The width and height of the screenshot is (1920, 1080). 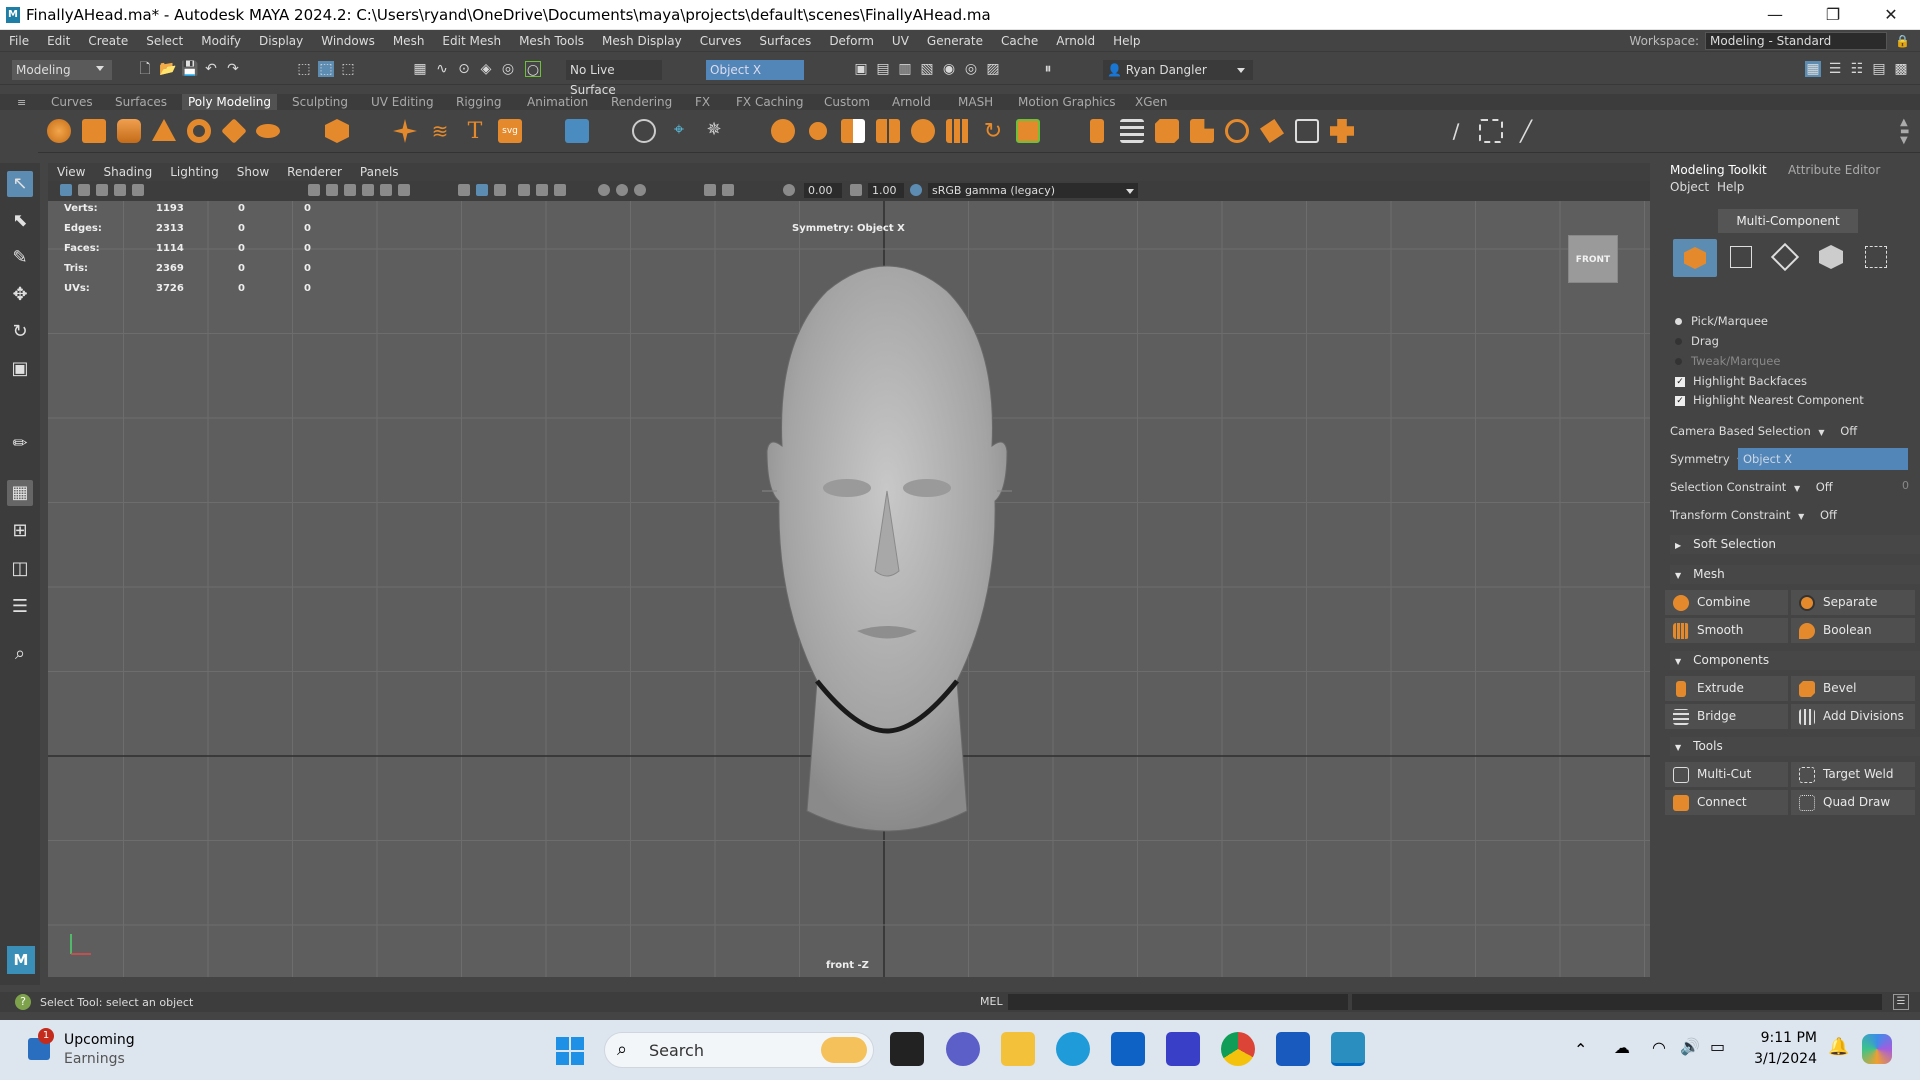 What do you see at coordinates (1272, 131) in the screenshot?
I see `merge-icon` at bounding box center [1272, 131].